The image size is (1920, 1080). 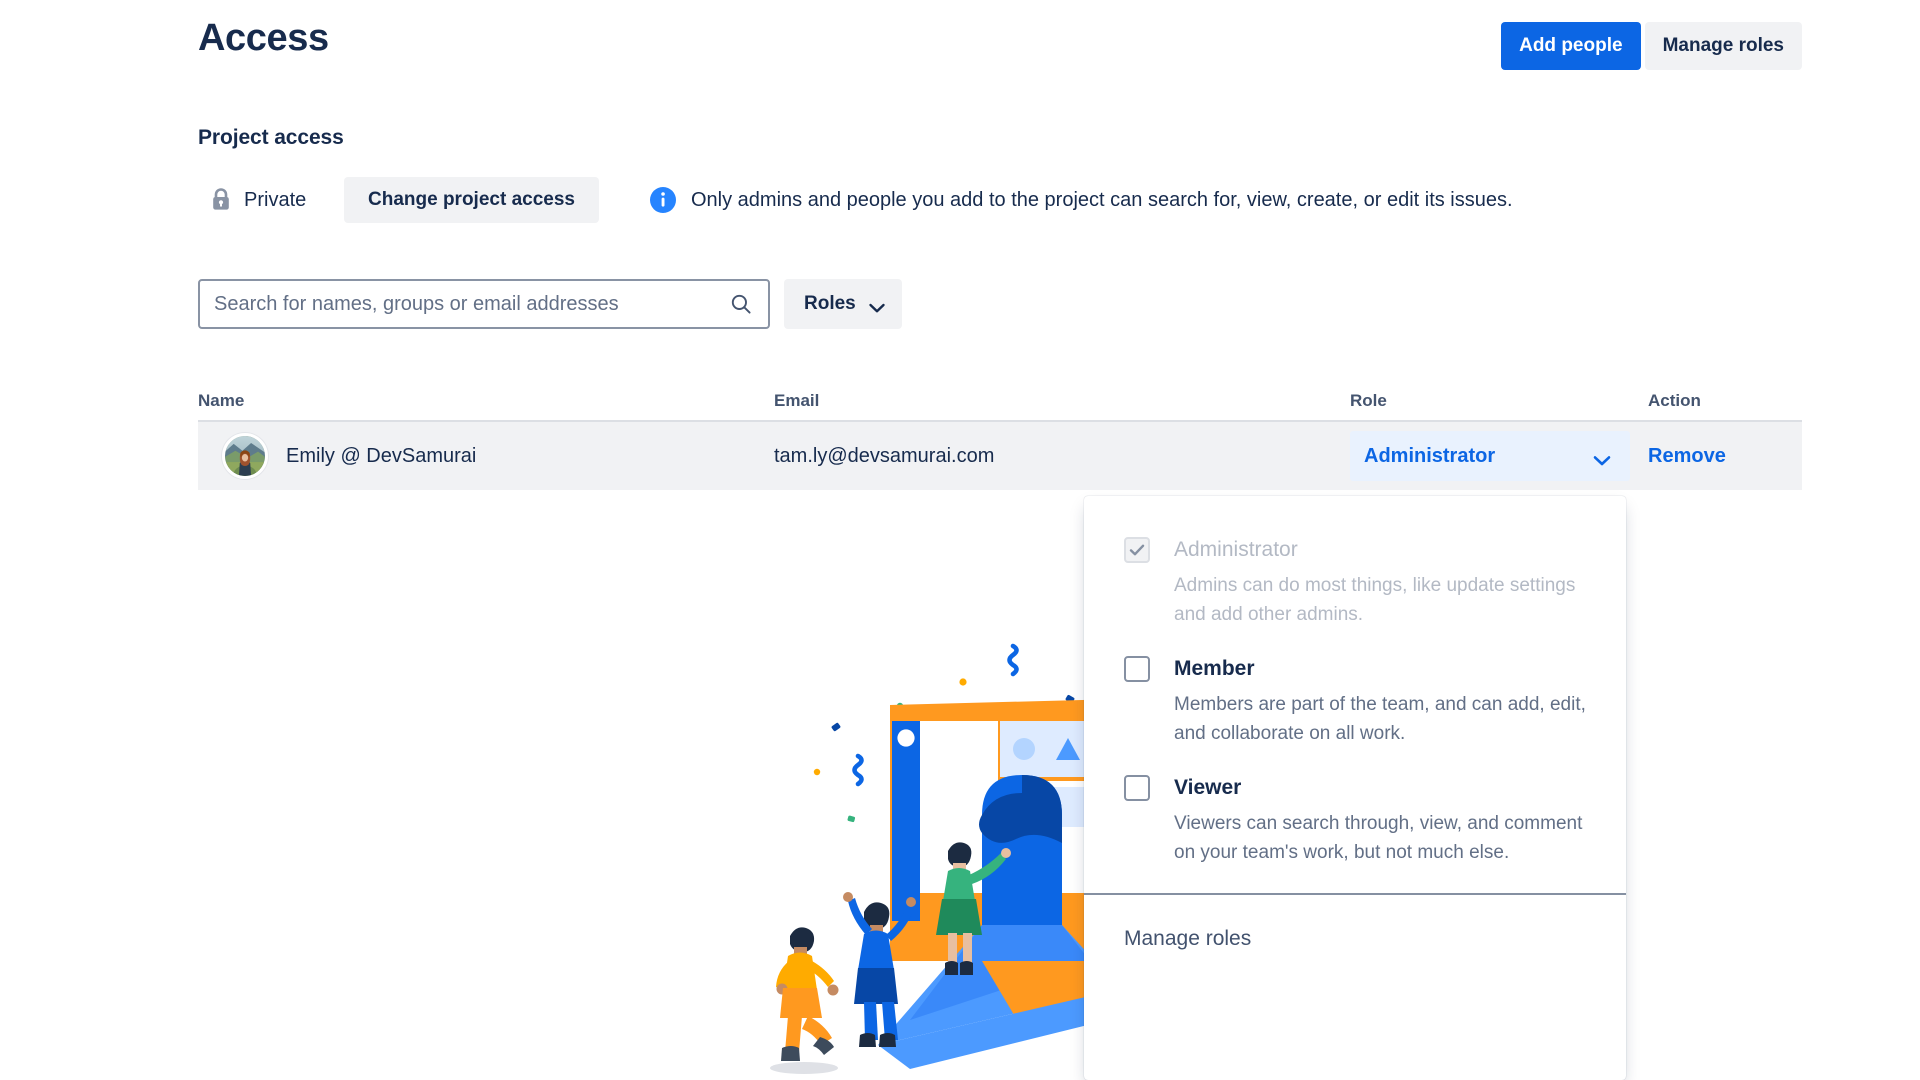 What do you see at coordinates (271, 137) in the screenshot?
I see `section-title: Project access` at bounding box center [271, 137].